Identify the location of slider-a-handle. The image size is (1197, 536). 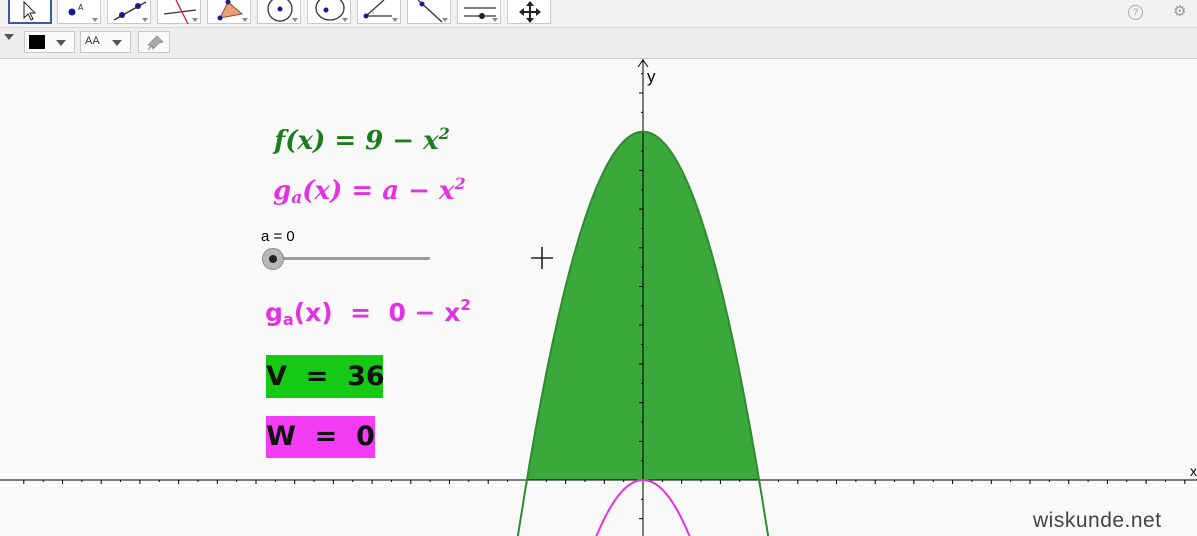
(273, 259).